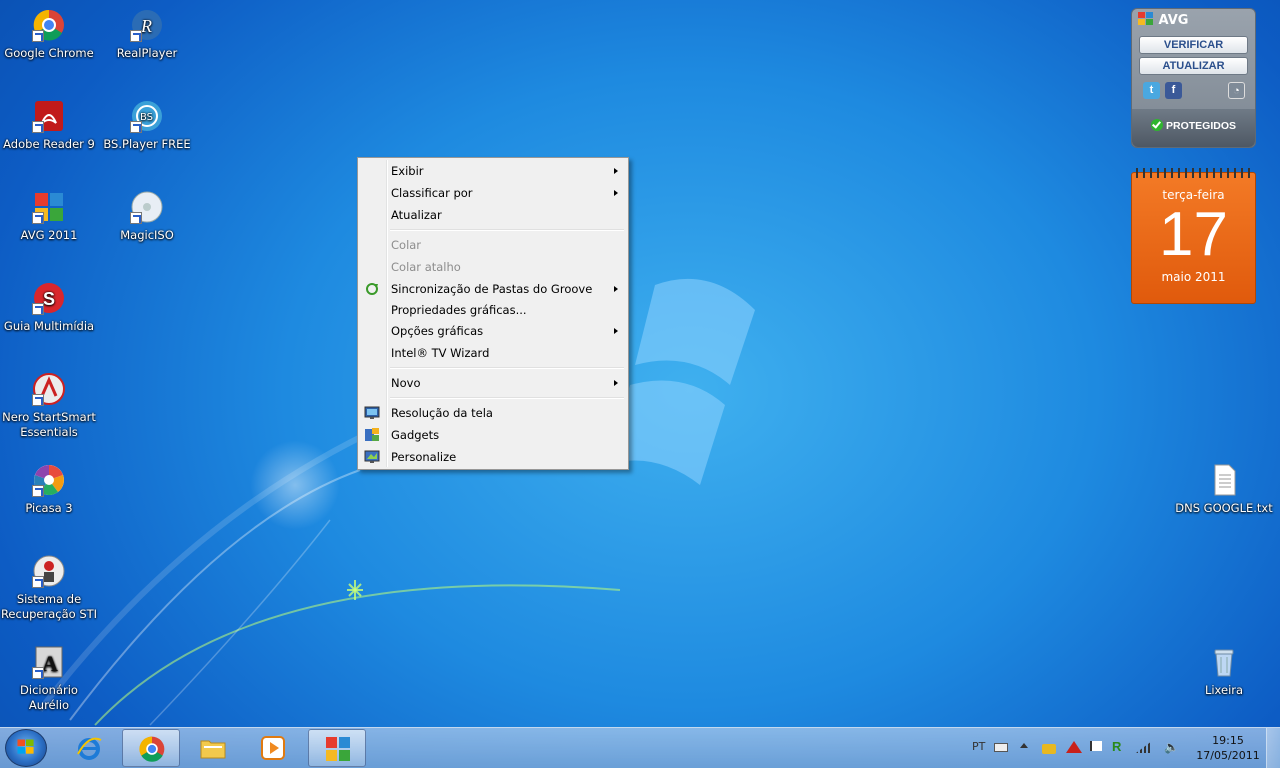 Image resolution: width=1280 pixels, height=768 pixels. What do you see at coordinates (440, 353) in the screenshot?
I see `menu-item-label: Intel® TV Wizard` at bounding box center [440, 353].